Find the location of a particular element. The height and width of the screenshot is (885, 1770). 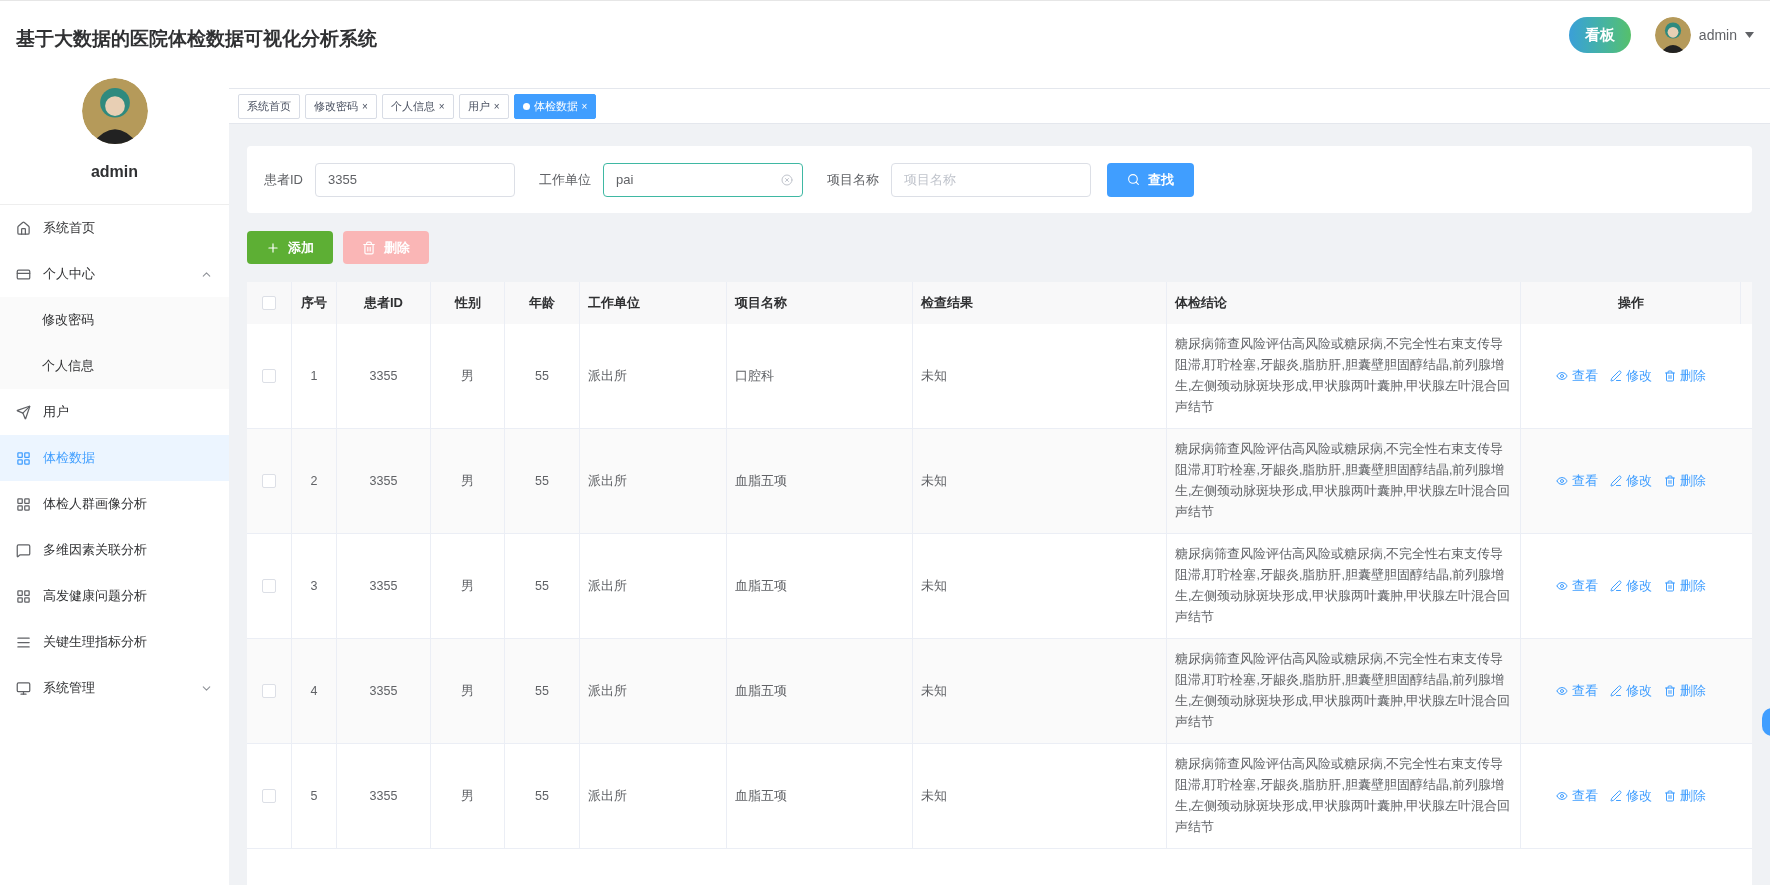

menu-item: 高发健康问题分析 is located at coordinates (114, 596).